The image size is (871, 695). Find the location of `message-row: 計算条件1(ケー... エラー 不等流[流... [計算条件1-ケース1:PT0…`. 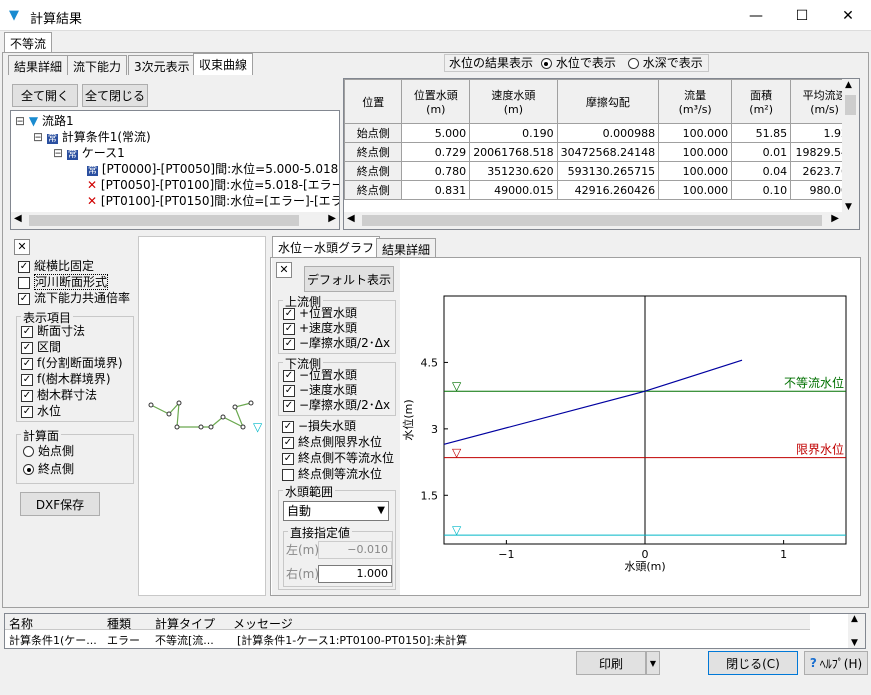

message-row: 計算条件1(ケー... エラー 不等流[流... [計算条件1-ケース1:PT0… is located at coordinates (407, 639).